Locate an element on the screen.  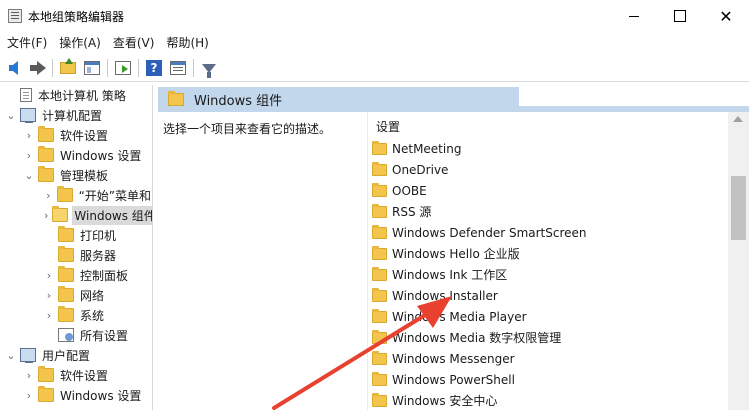
list-item: Windows PowerShell is located at coordinates (547, 379).